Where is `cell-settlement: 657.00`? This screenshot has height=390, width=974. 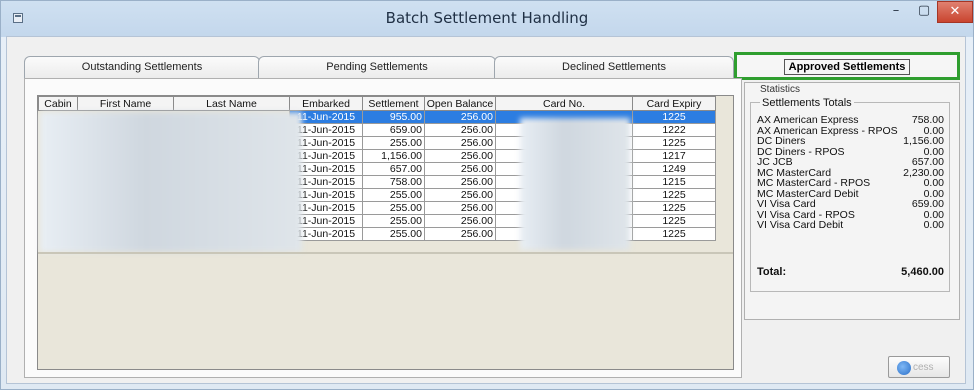
cell-settlement: 657.00 is located at coordinates (393, 169).